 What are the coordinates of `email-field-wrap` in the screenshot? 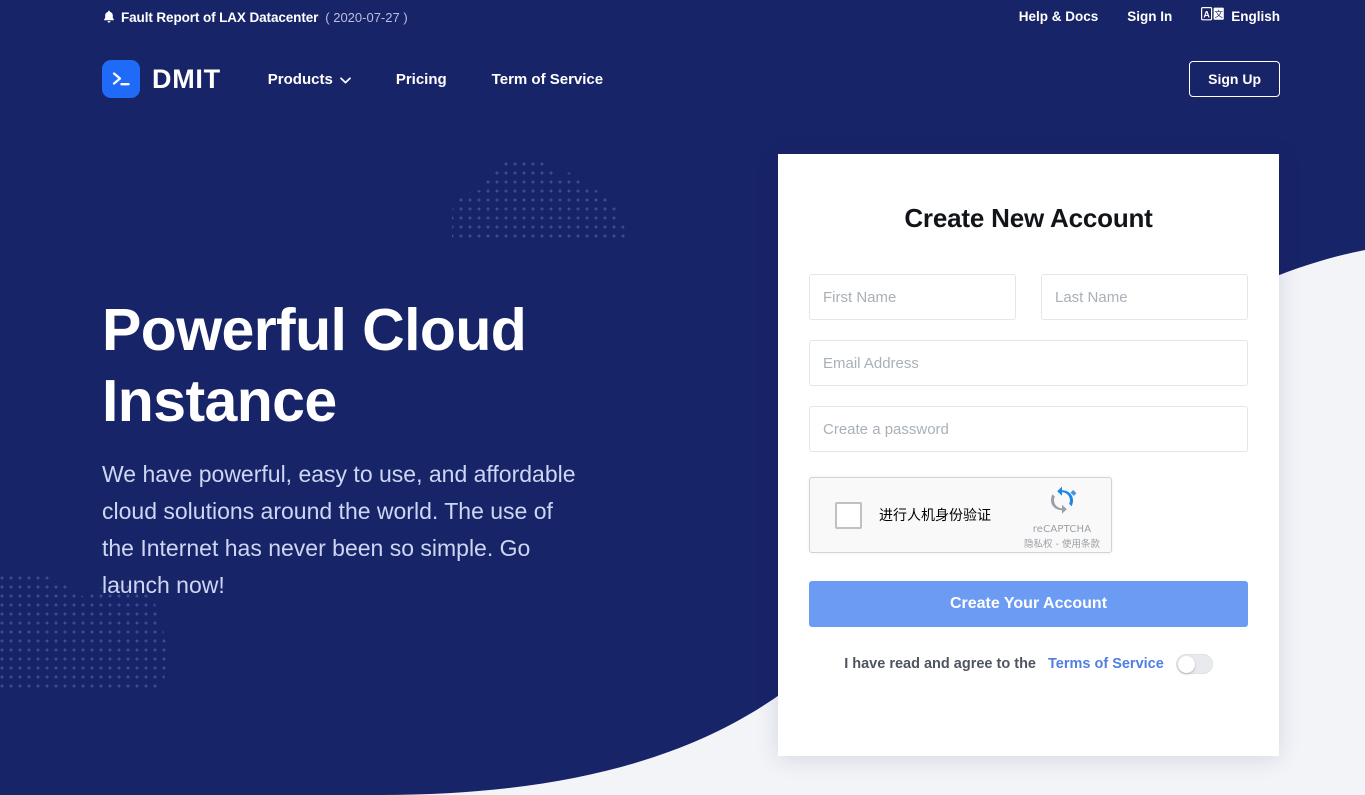 It's located at (1028, 363).